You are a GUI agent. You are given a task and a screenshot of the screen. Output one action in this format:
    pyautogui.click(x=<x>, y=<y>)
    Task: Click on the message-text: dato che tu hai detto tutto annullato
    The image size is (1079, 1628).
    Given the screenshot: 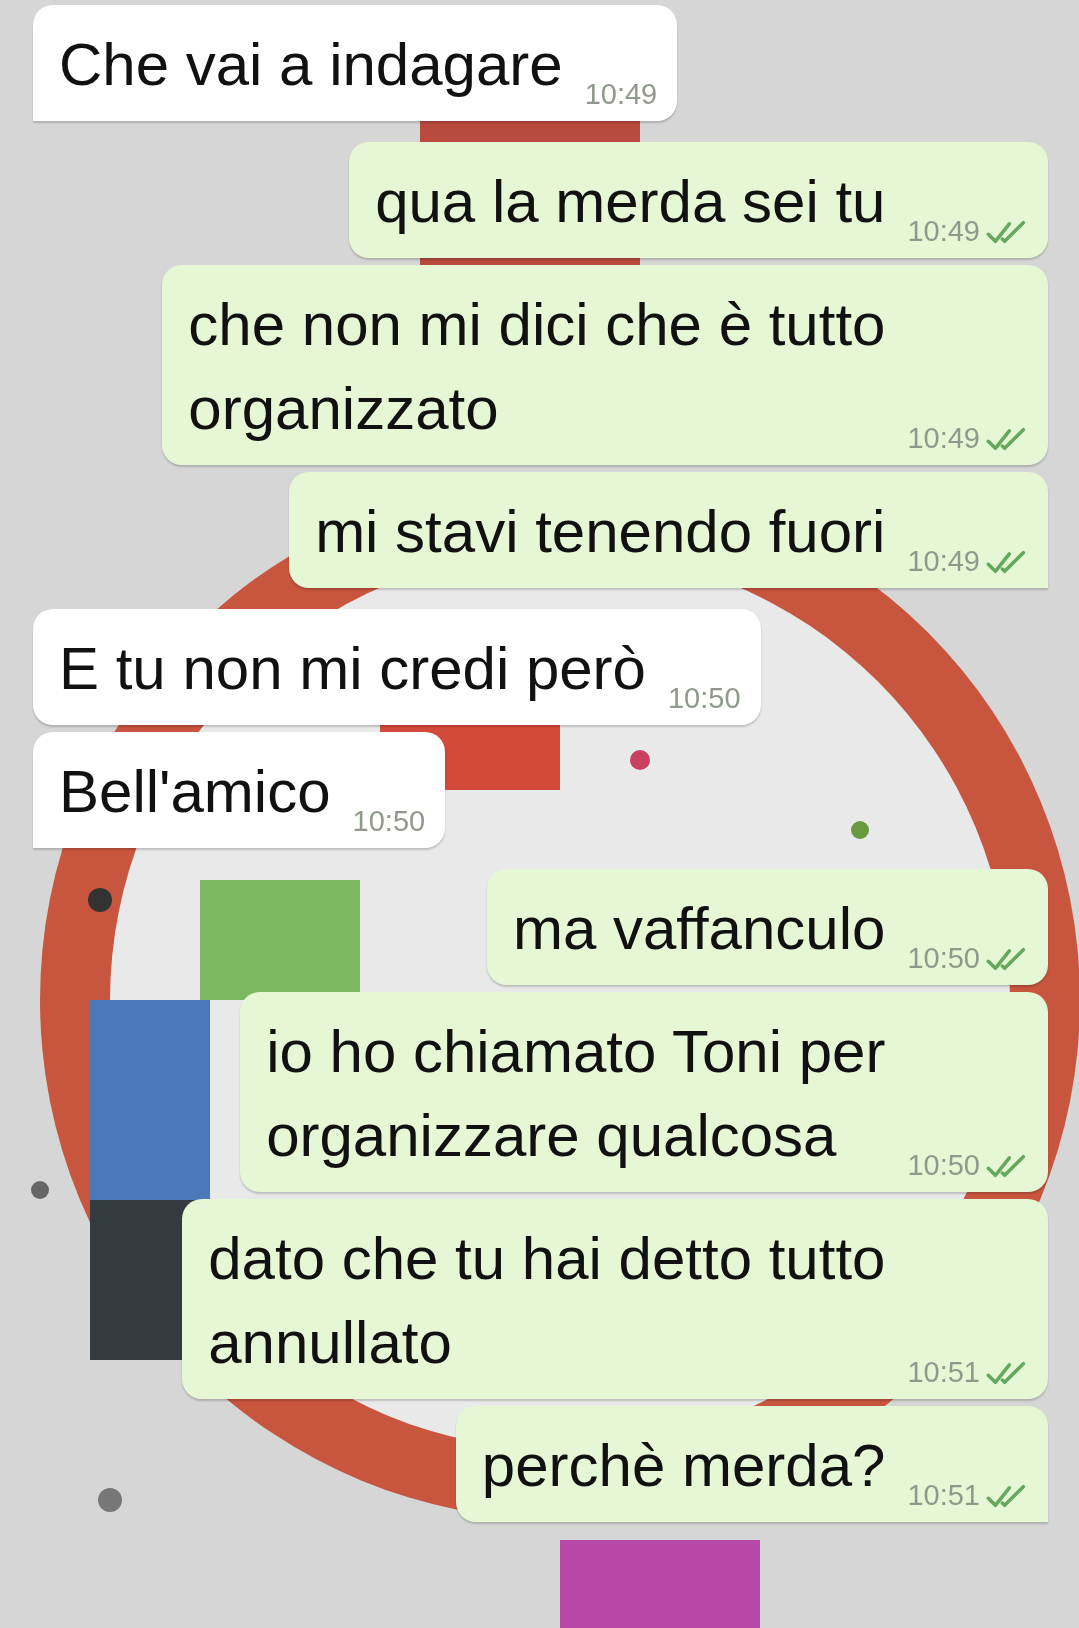 What is the action you would take?
    pyautogui.click(x=547, y=1301)
    